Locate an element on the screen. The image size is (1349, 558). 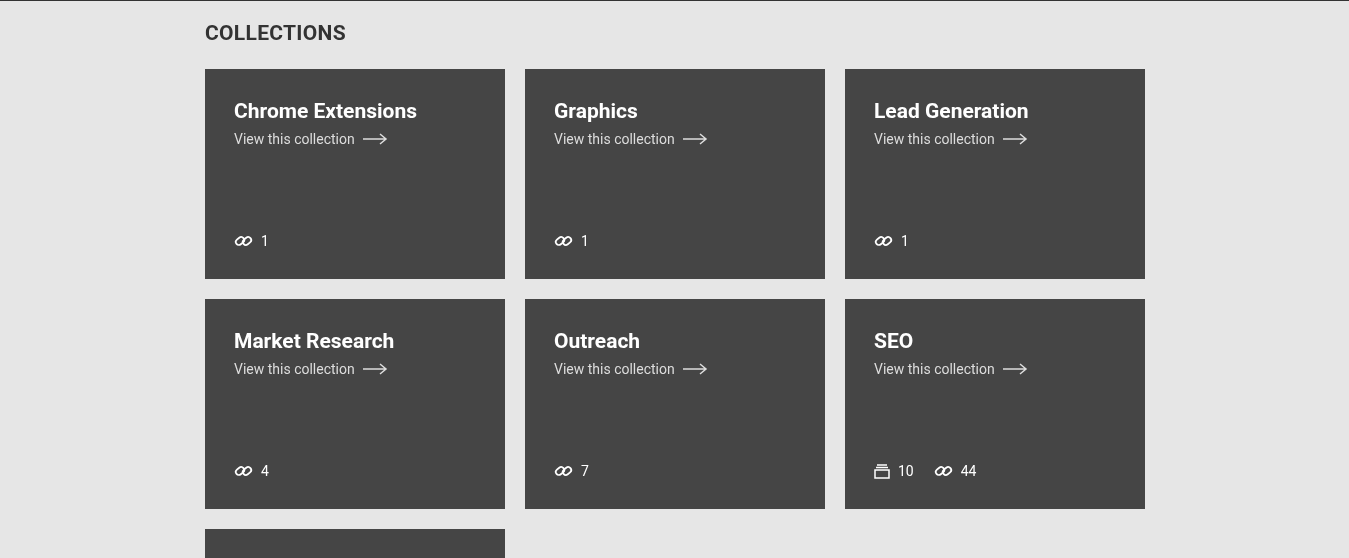
collection-title: Chrome Extensions is located at coordinates (326, 111).